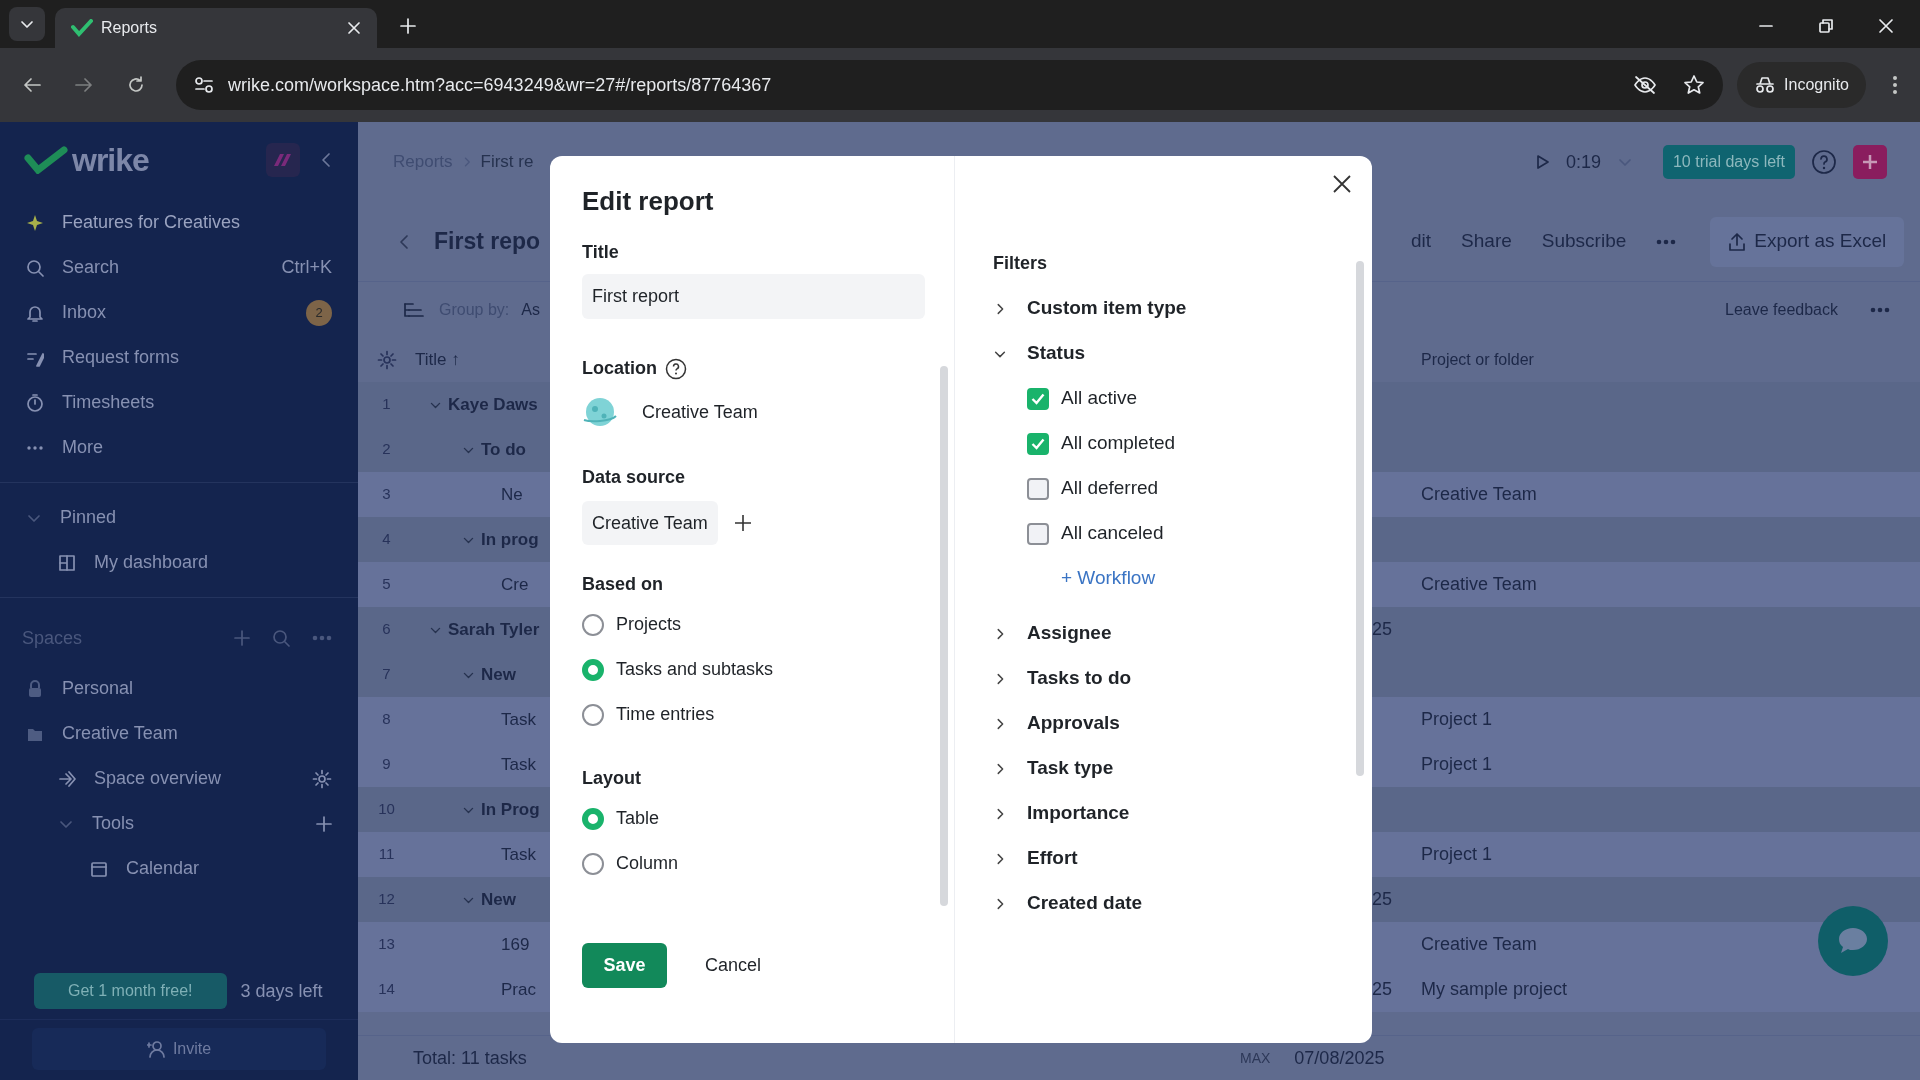 The width and height of the screenshot is (1920, 1080). I want to click on group-icon, so click(414, 309).